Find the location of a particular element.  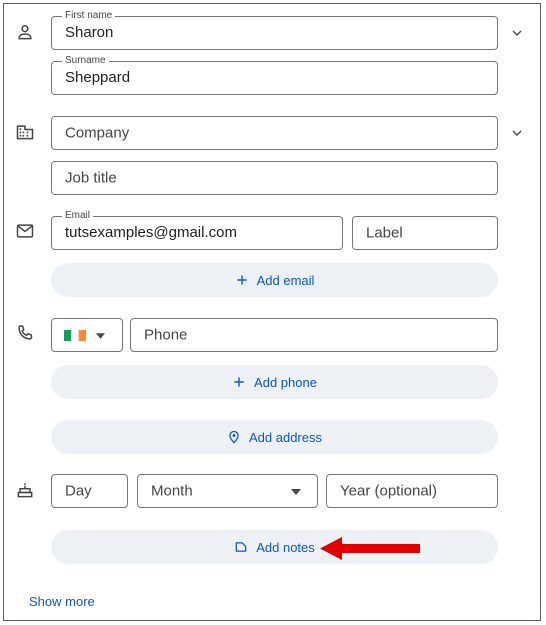

email-label-field: Label is located at coordinates (425, 233).